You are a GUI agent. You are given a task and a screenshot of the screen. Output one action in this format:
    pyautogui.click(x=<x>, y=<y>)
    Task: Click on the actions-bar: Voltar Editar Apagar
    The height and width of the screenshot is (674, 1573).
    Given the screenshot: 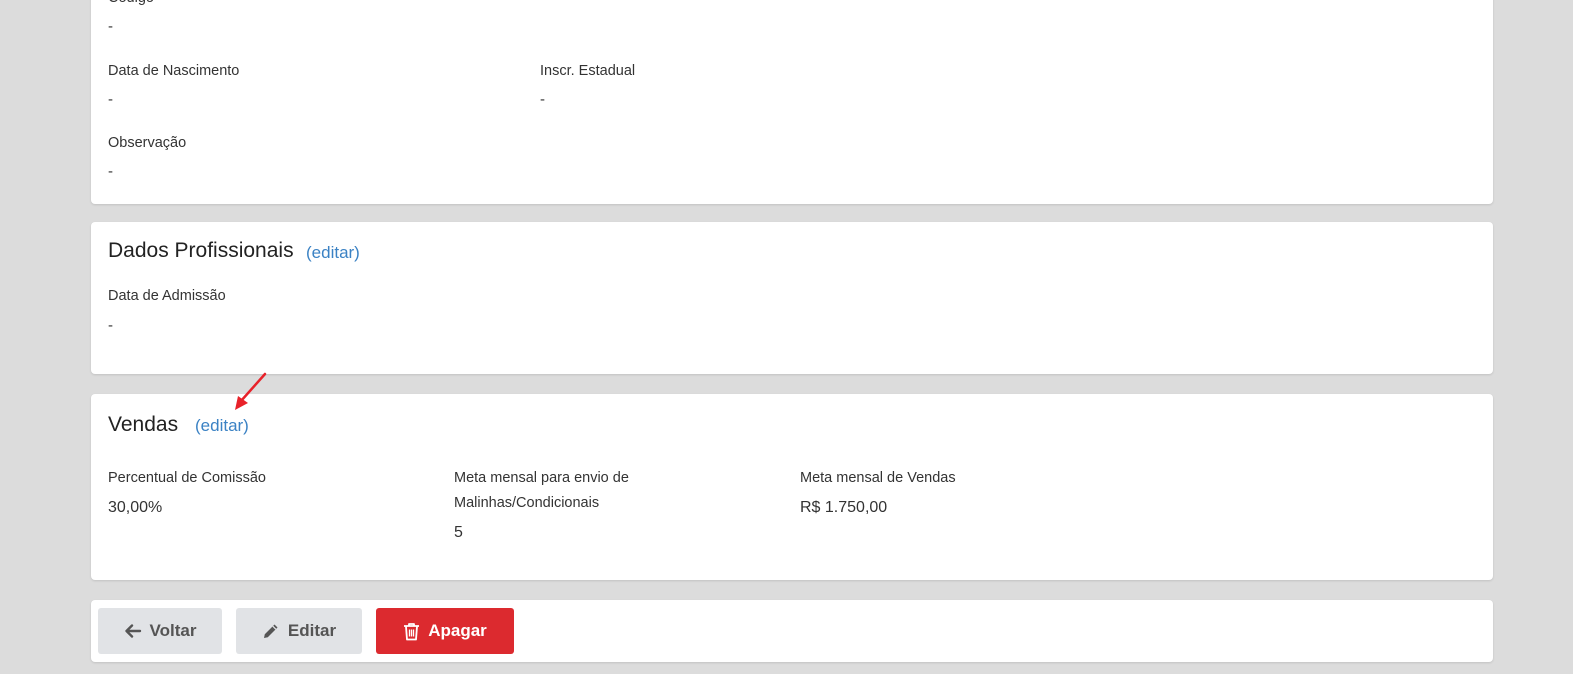 What is the action you would take?
    pyautogui.click(x=792, y=631)
    